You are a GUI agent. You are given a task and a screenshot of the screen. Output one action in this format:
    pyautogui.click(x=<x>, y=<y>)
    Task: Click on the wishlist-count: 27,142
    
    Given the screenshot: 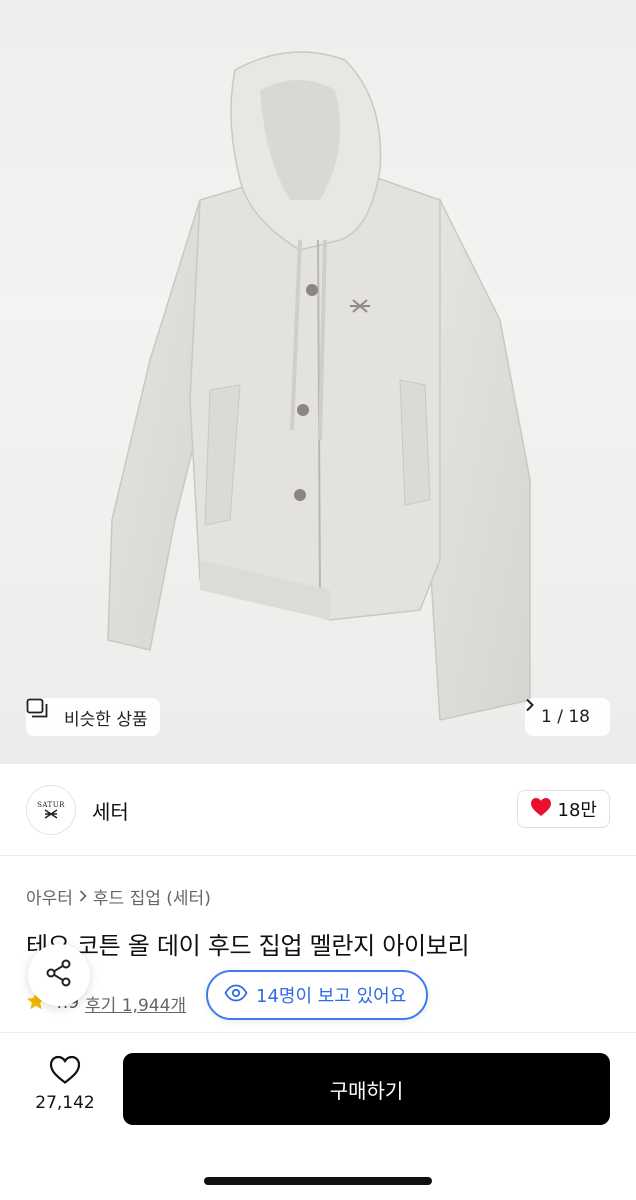 What is the action you would take?
    pyautogui.click(x=65, y=1103)
    